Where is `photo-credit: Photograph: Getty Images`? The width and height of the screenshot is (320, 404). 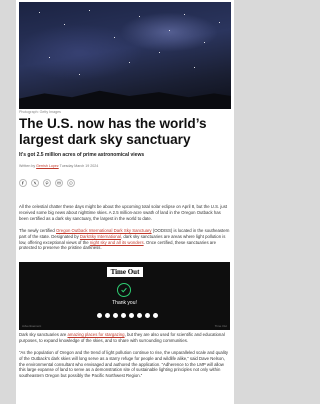 photo-credit: Photograph: Getty Images is located at coordinates (40, 112).